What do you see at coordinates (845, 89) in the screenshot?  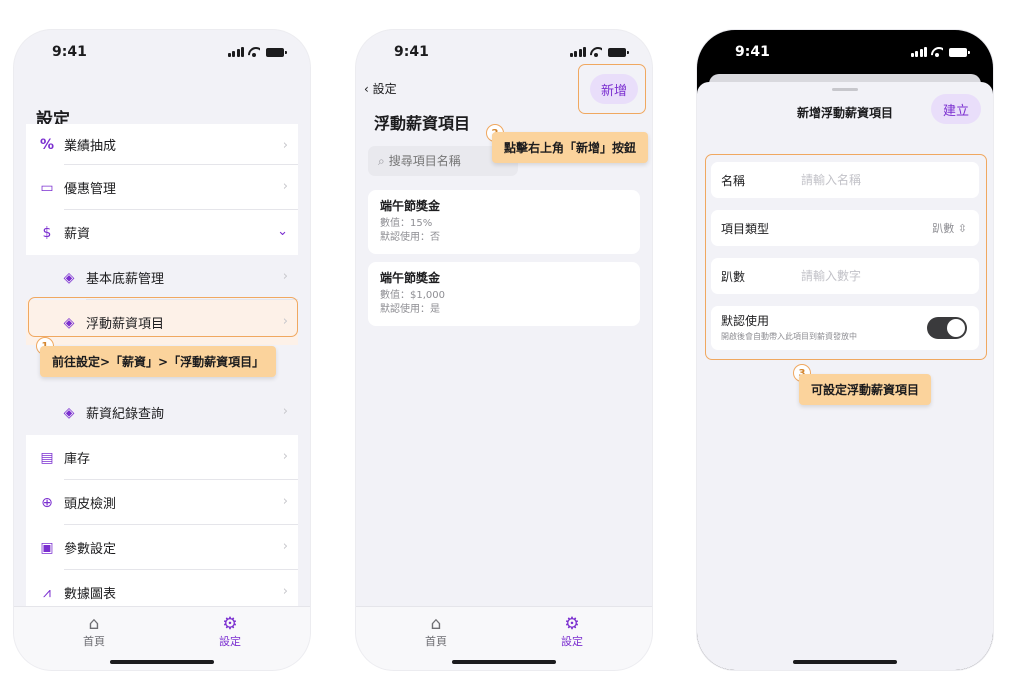 I see `sheet-grabber` at bounding box center [845, 89].